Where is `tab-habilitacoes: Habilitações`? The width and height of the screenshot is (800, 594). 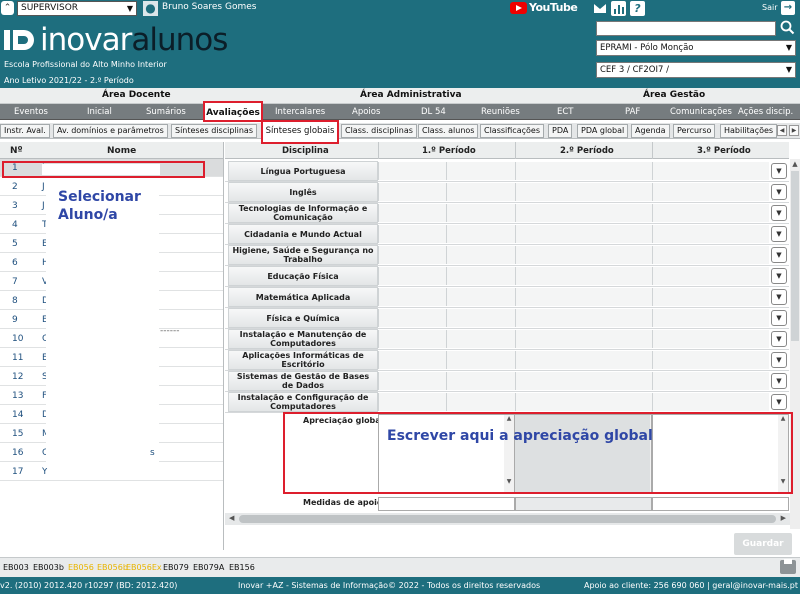 tab-habilitacoes: Habilitações is located at coordinates (749, 131).